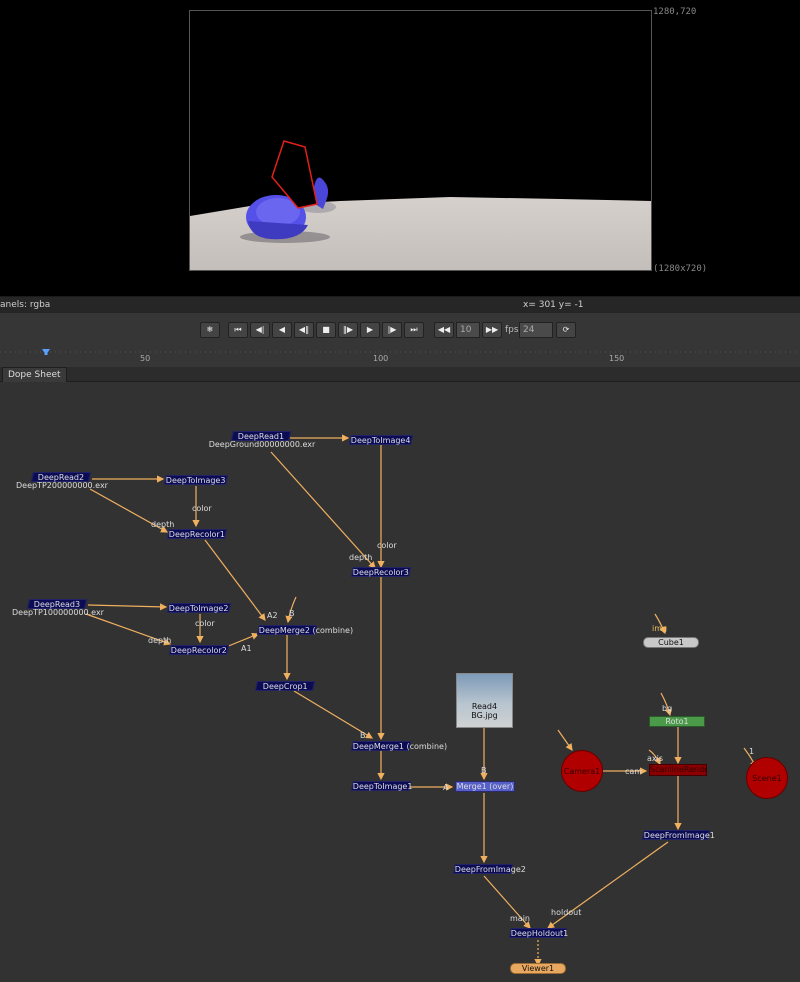  I want to click on next-keyframe-icon: |▶, so click(392, 330).